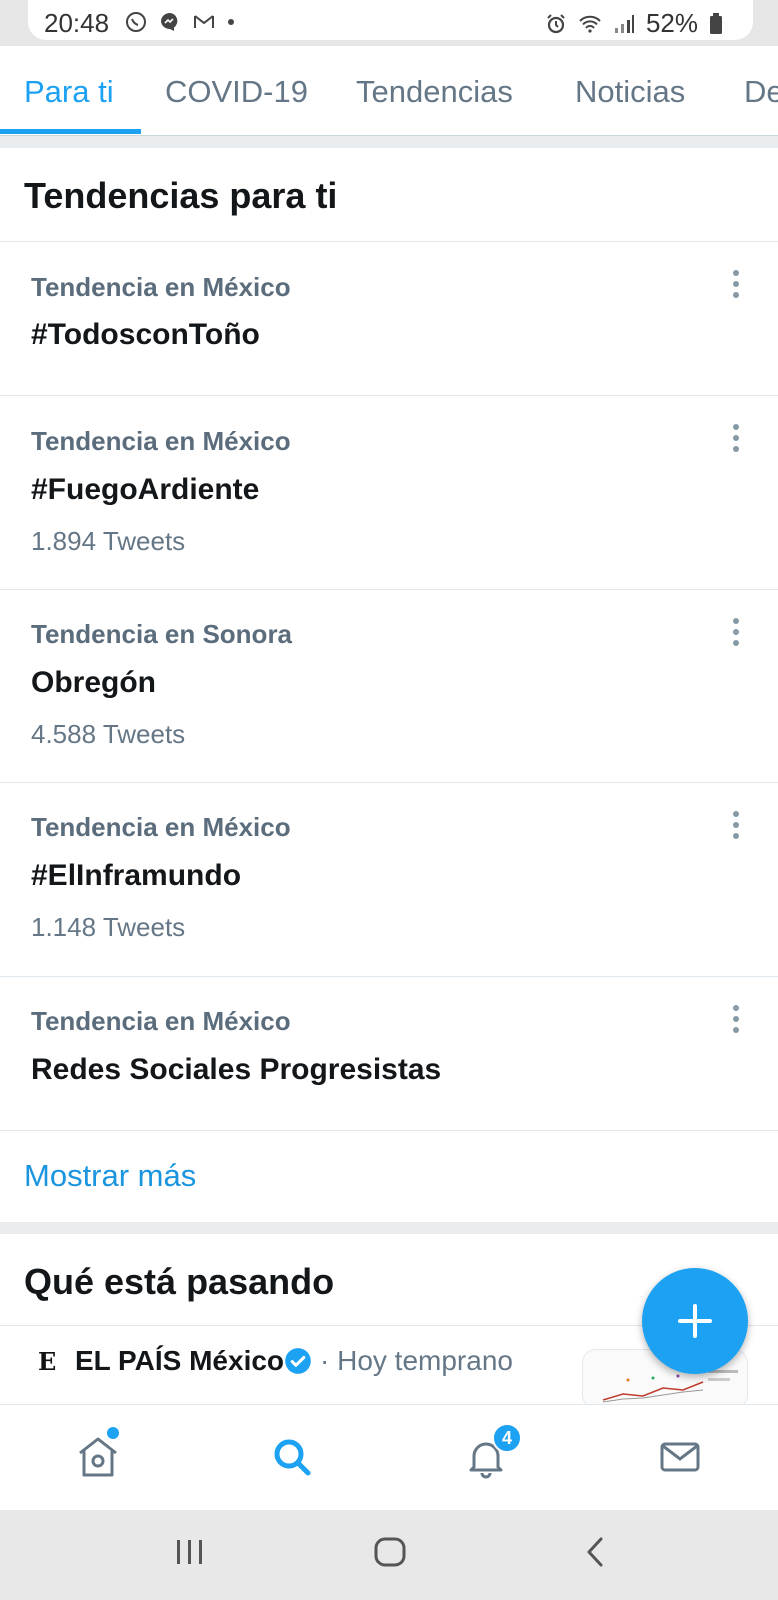 This screenshot has width=778, height=1600. I want to click on trend-name: Obregón, so click(93, 682).